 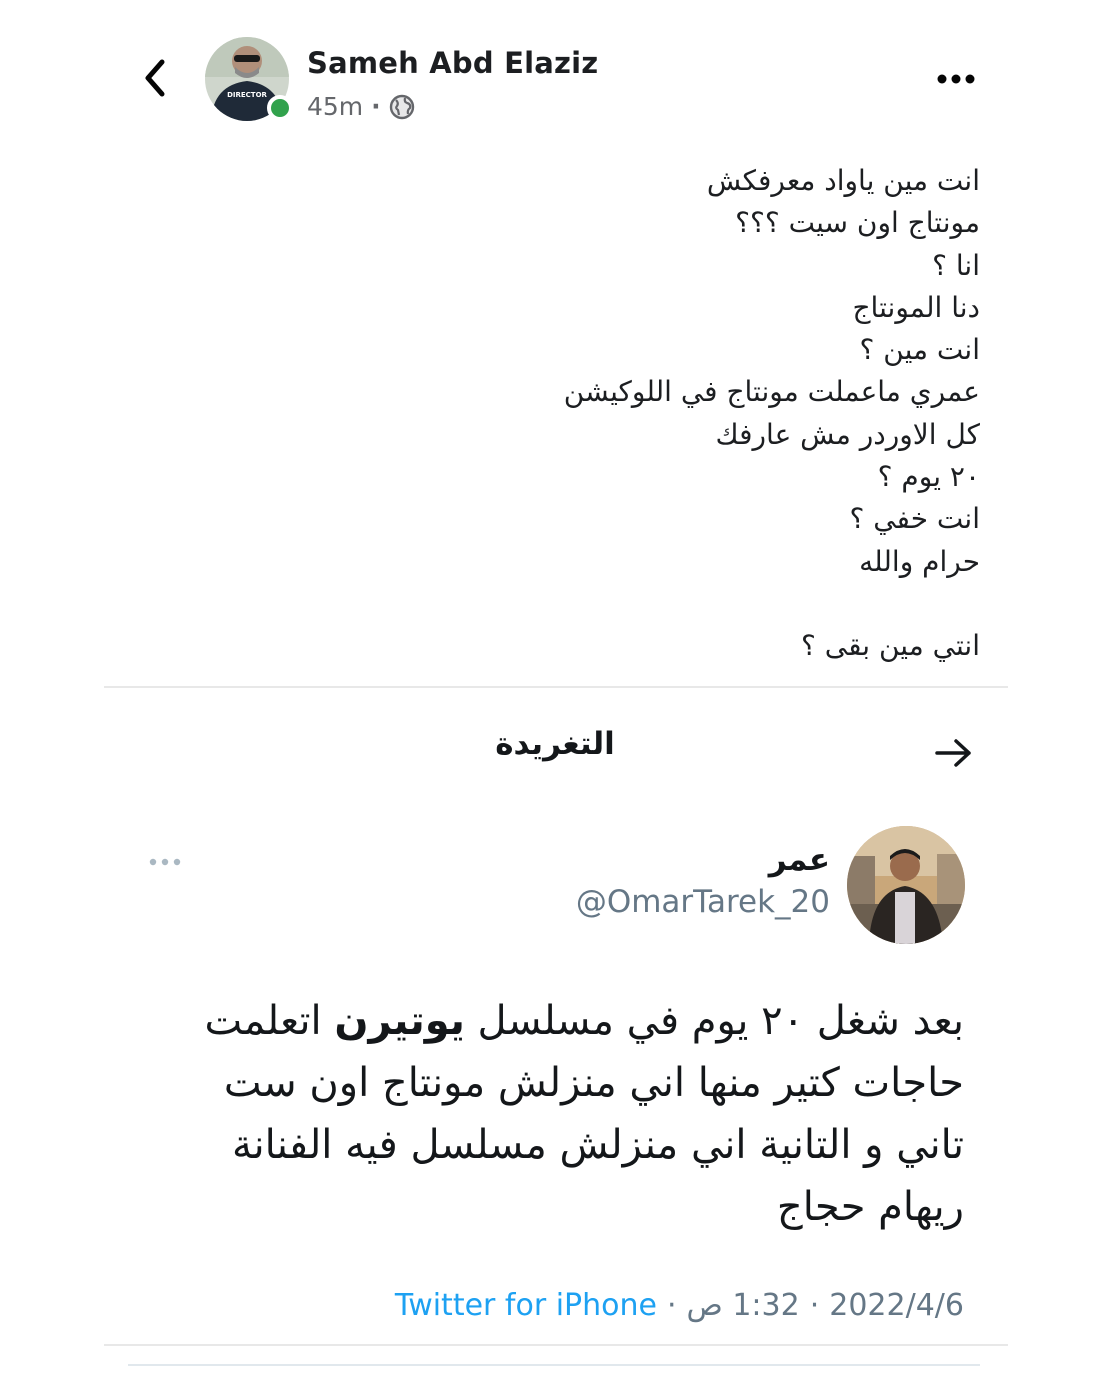 What do you see at coordinates (896, 1305) in the screenshot?
I see `tweet-date: 2022/4/6` at bounding box center [896, 1305].